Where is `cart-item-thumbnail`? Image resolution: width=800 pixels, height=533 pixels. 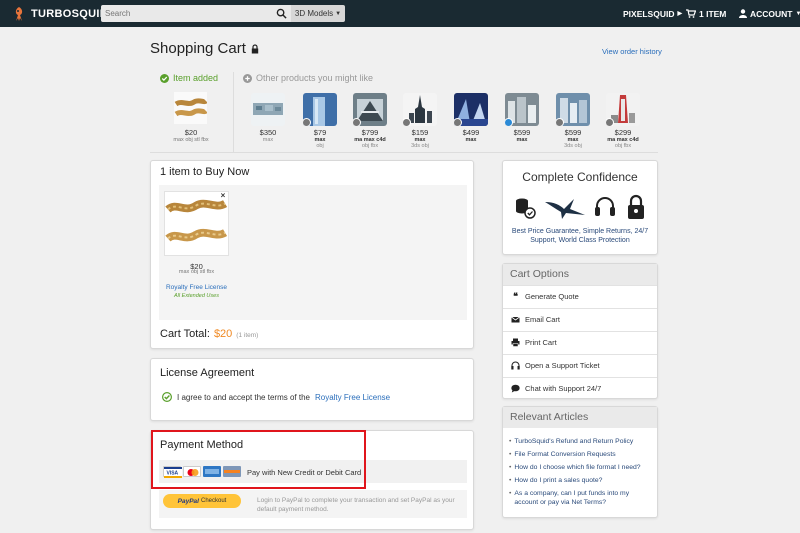
cart-item-thumbnail is located at coordinates (196, 223).